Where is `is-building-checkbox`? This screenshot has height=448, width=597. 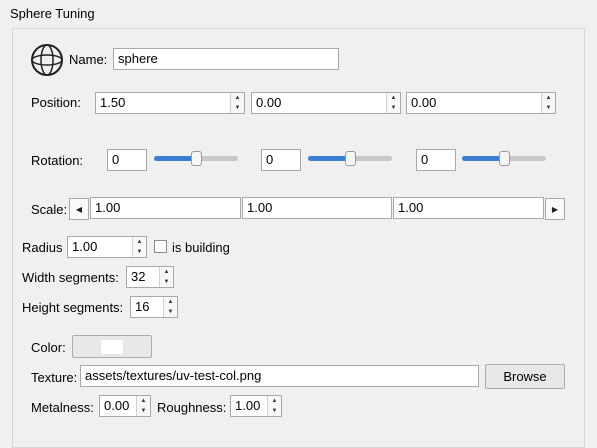 is-building-checkbox is located at coordinates (160, 246).